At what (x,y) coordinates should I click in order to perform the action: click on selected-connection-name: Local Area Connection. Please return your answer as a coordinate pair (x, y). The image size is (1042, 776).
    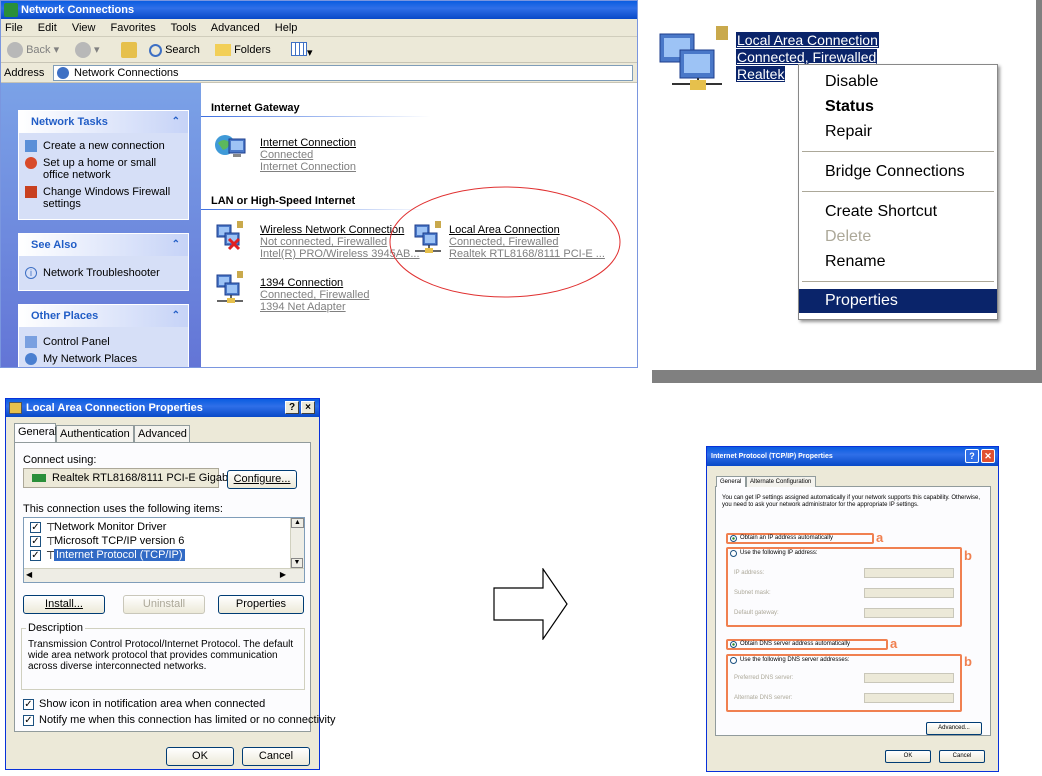
    Looking at the image, I should click on (807, 40).